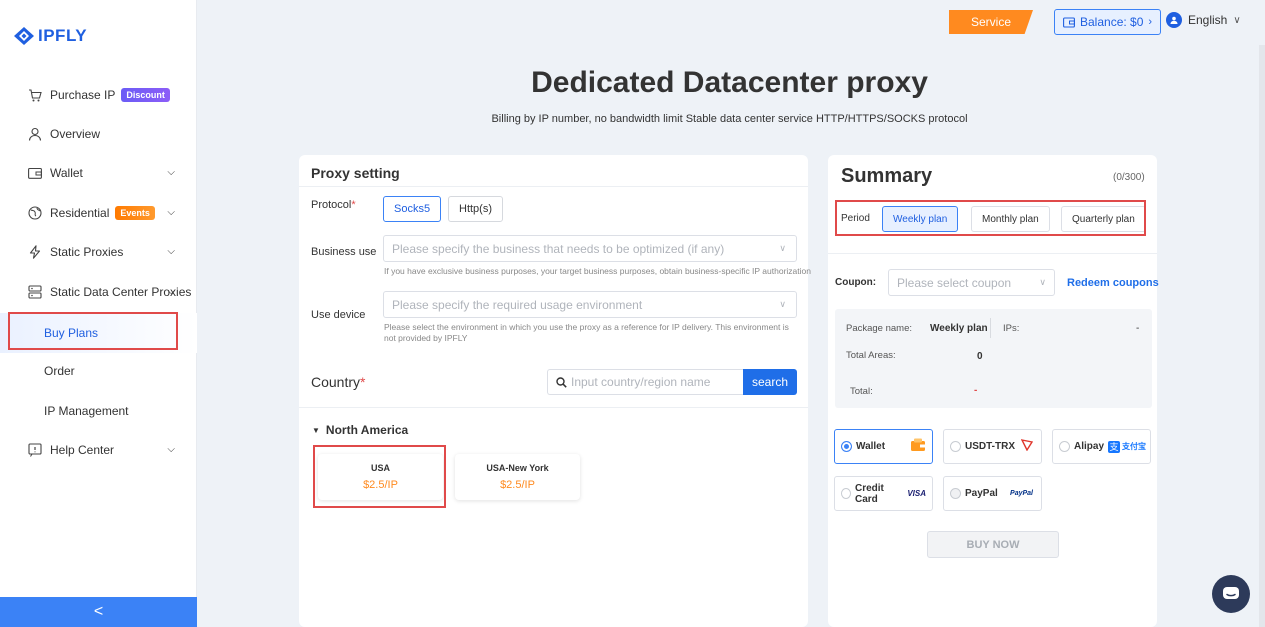  I want to click on chat-button, so click(1231, 594).